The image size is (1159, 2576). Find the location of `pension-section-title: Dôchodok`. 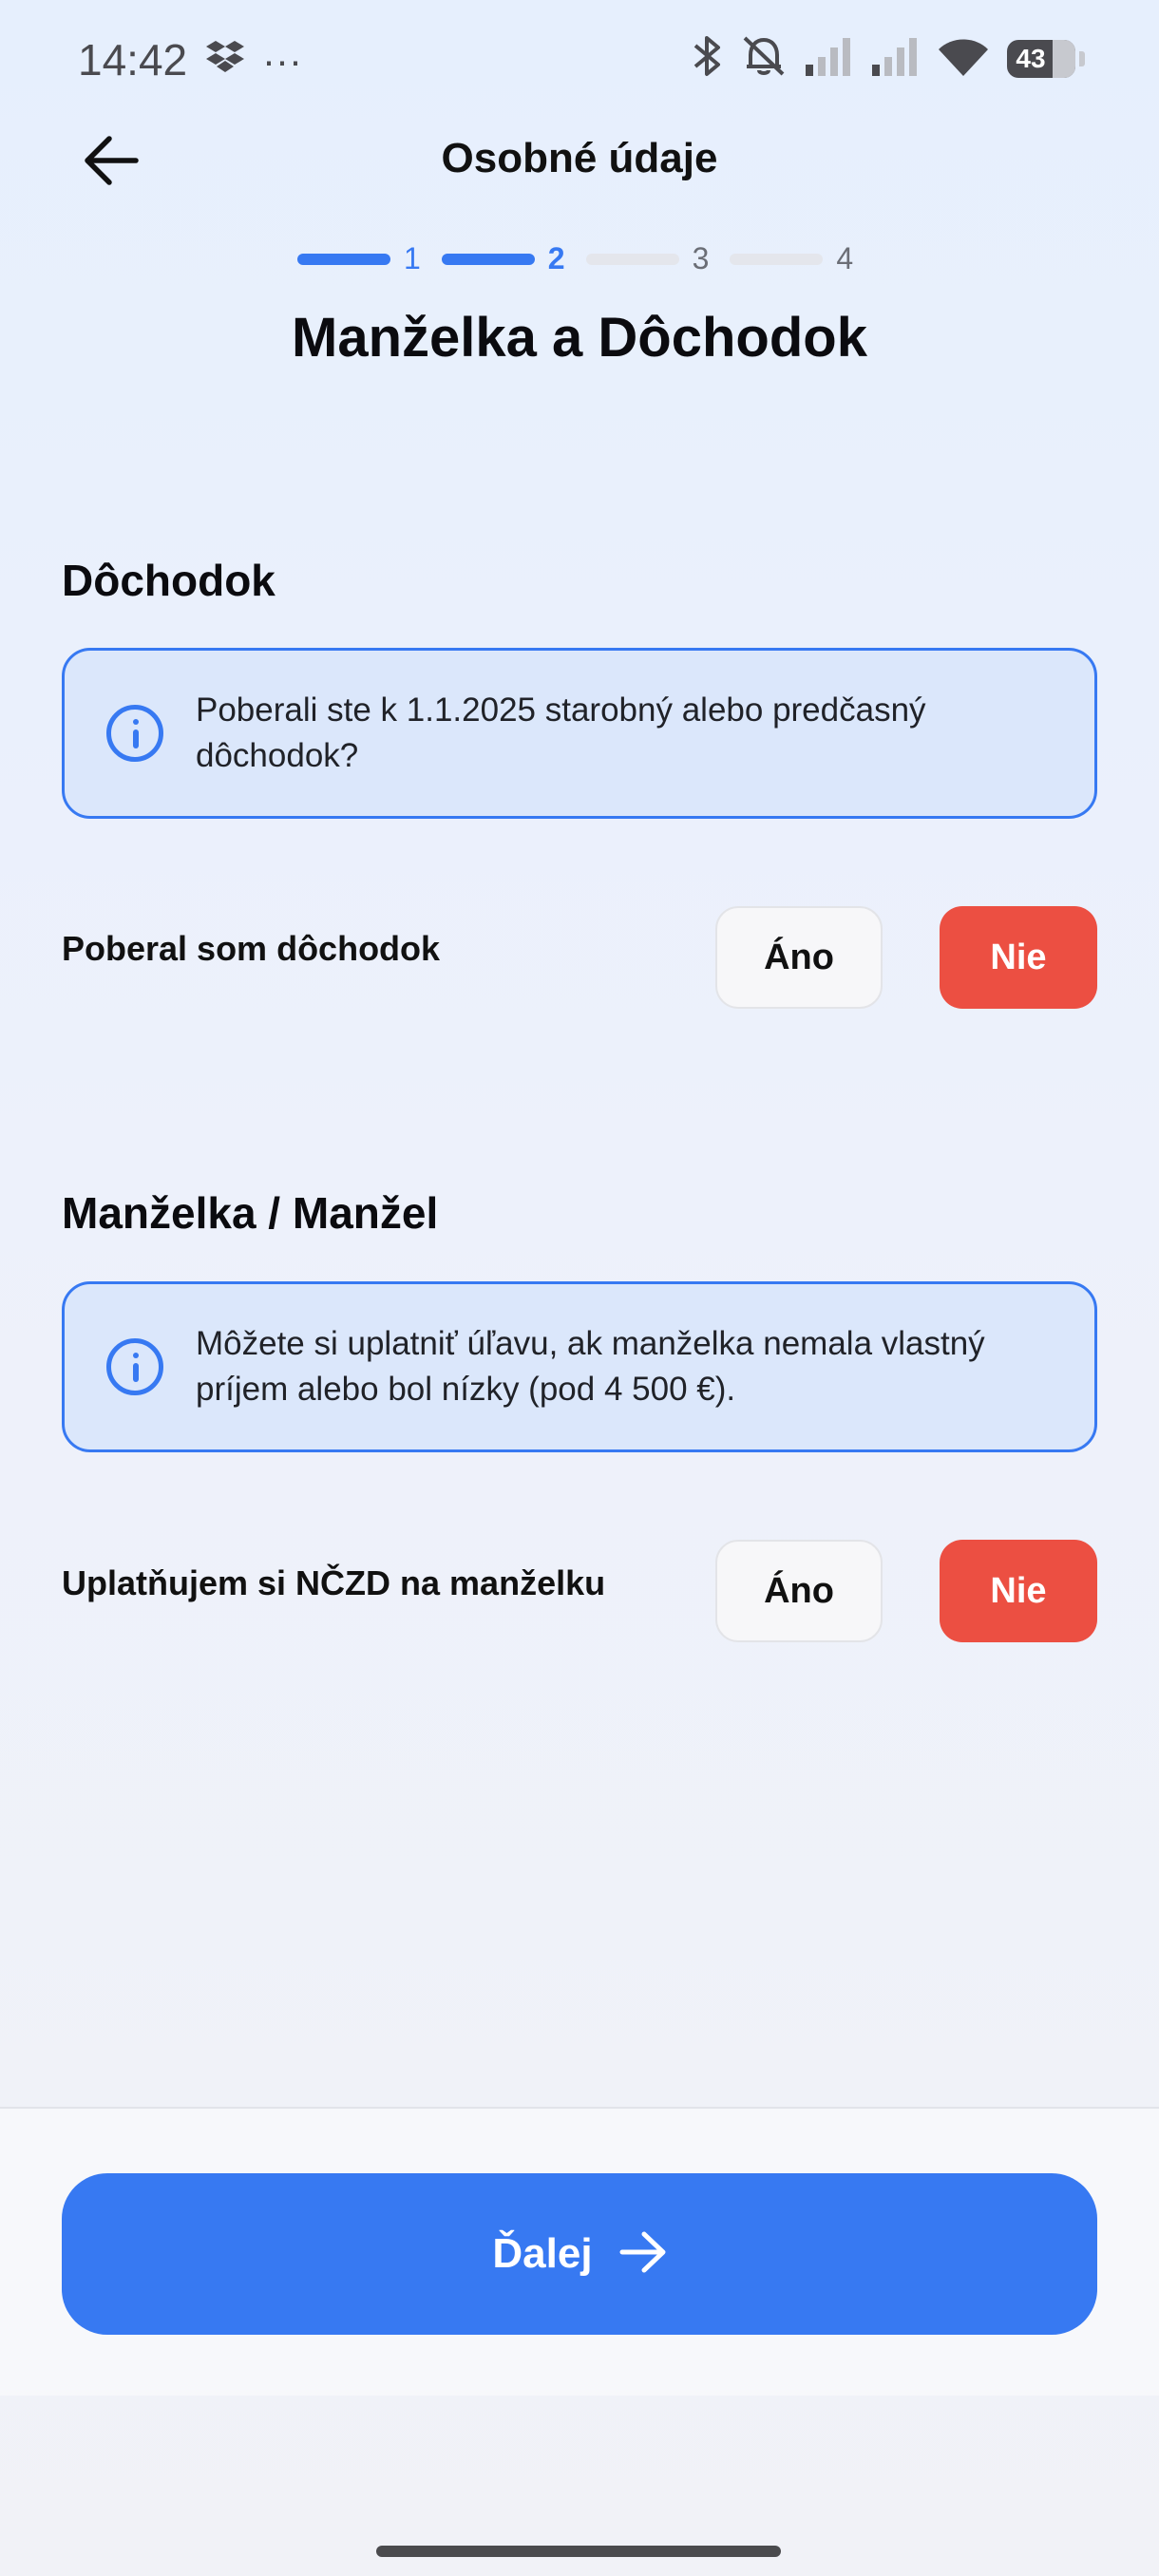

pension-section-title: Dôchodok is located at coordinates (169, 580).